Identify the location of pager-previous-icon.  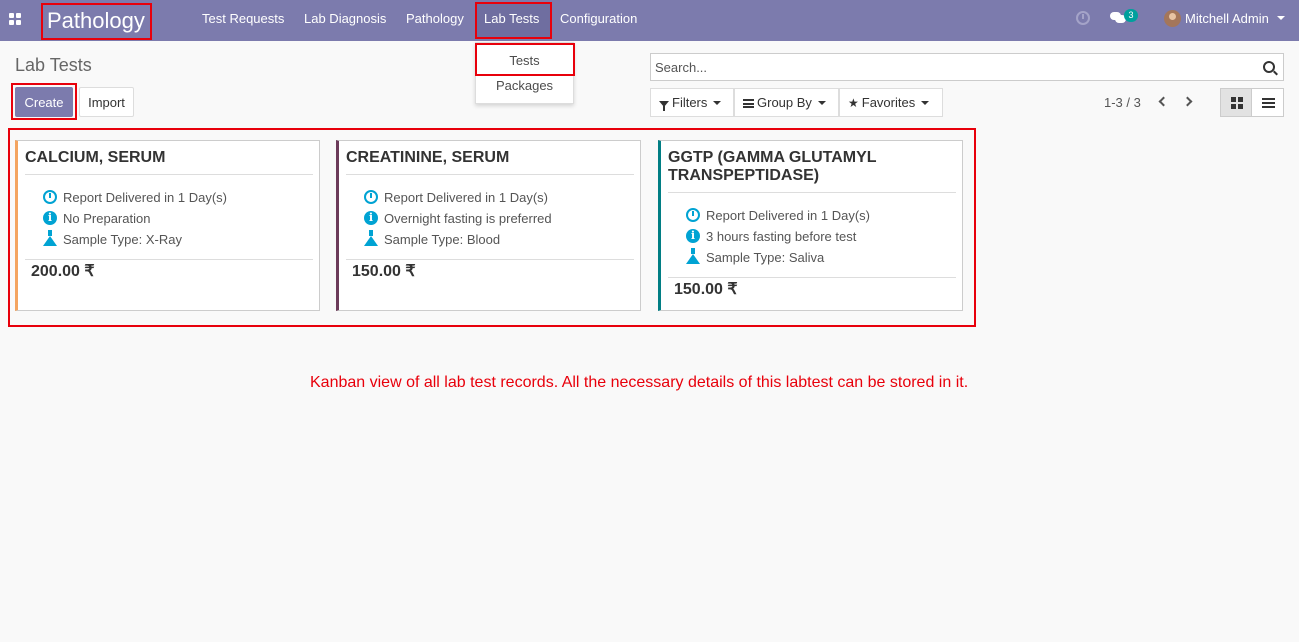
(1162, 102).